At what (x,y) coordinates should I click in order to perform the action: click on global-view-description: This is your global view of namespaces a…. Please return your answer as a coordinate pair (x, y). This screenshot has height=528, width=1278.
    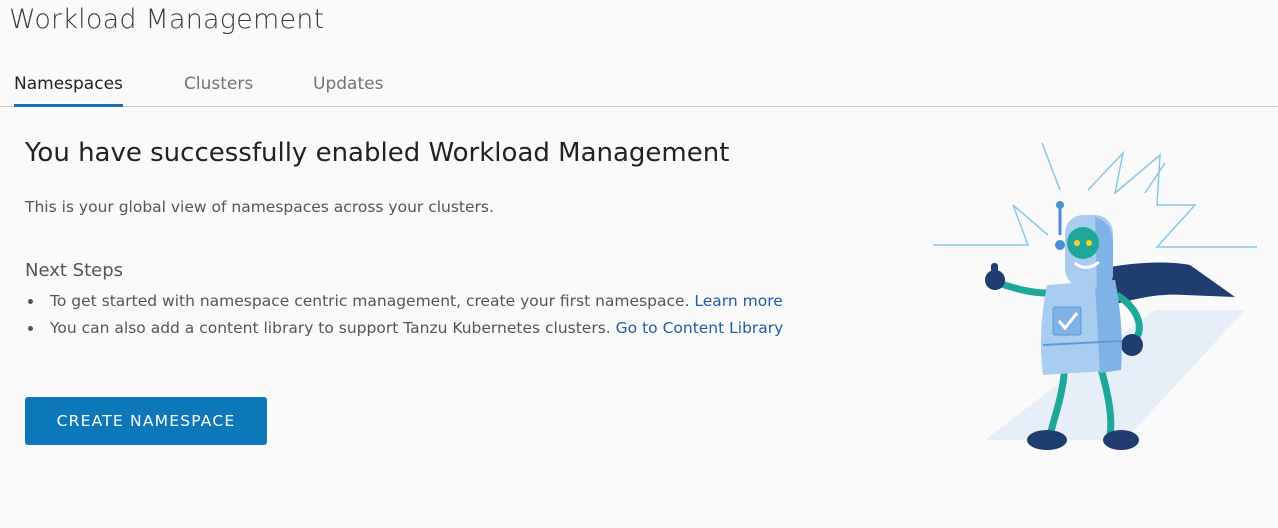
    Looking at the image, I should click on (259, 207).